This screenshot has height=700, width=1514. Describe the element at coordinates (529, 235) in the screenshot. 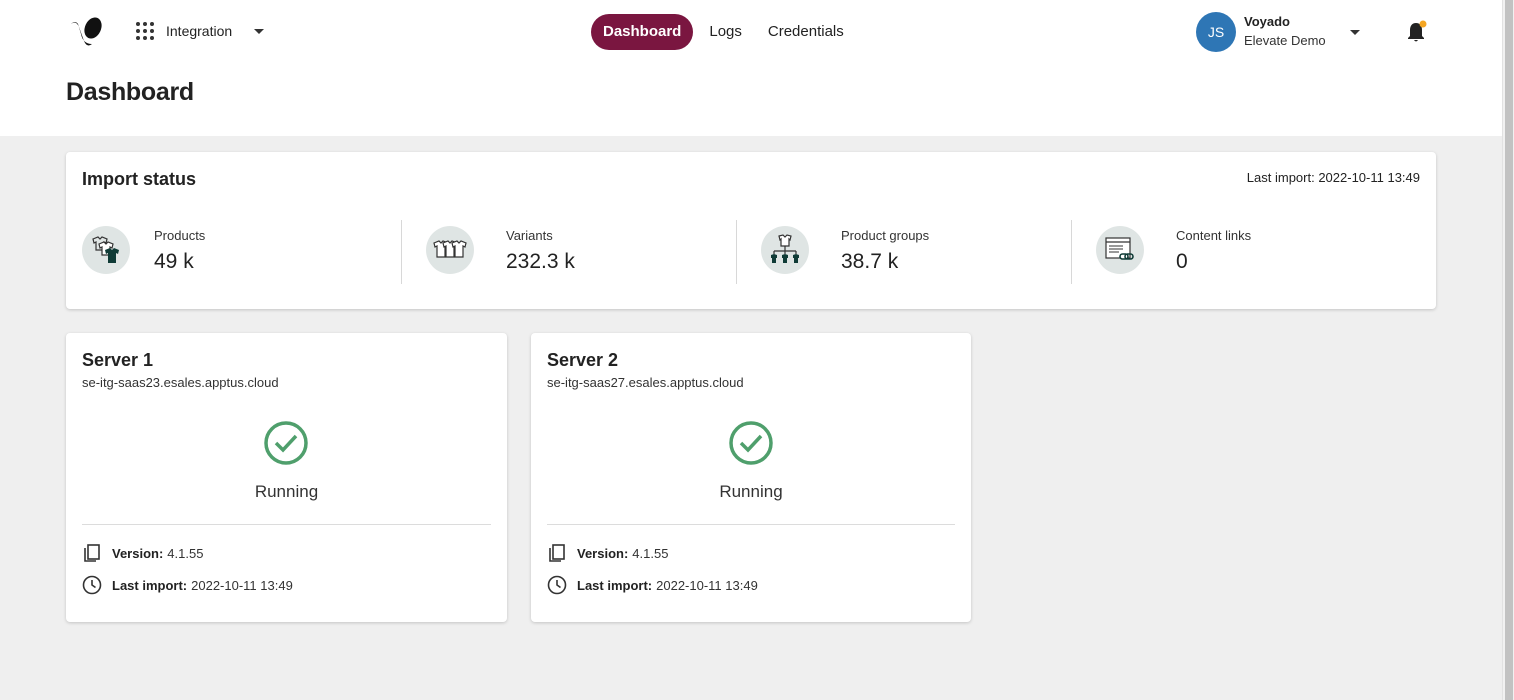

I see `stat-label: Variants` at that location.